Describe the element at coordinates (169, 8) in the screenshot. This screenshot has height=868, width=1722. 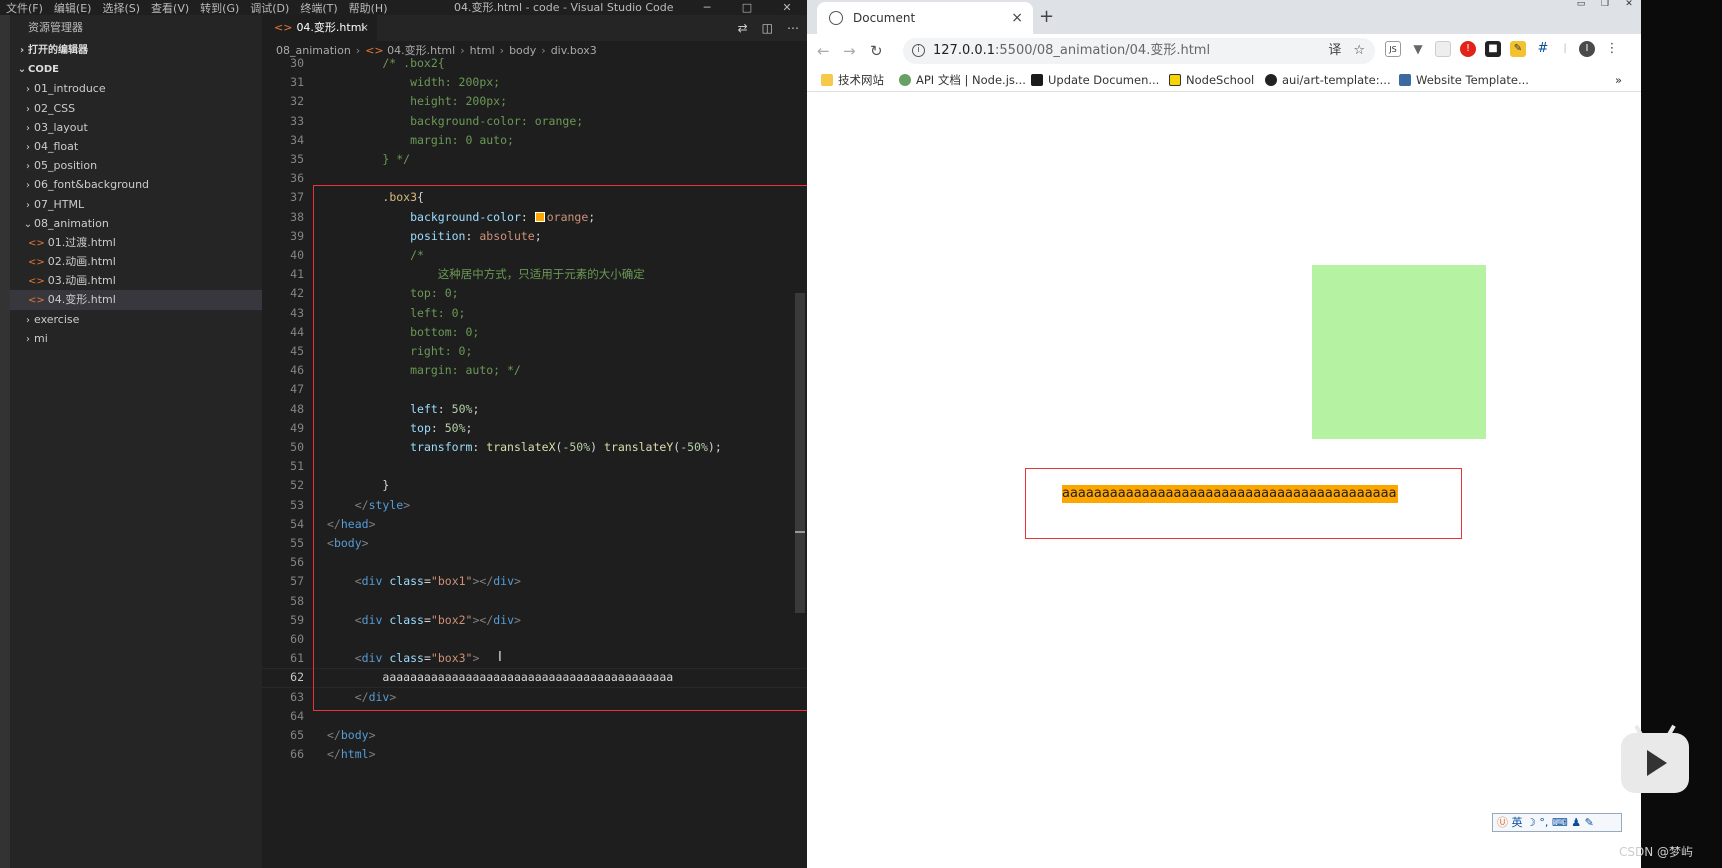
I see `menu-view: 查看(V)` at that location.